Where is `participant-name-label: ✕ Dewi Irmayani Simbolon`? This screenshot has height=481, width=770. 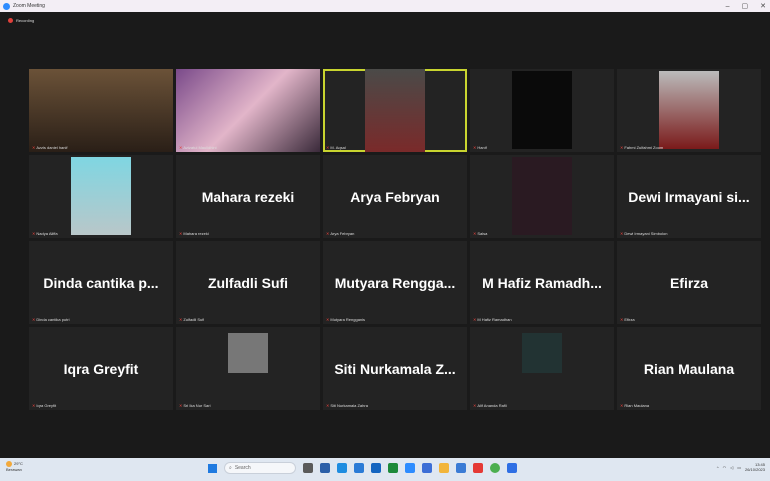
participant-name-label: ✕ Dewi Irmayani Simbolon is located at coordinates (644, 233).